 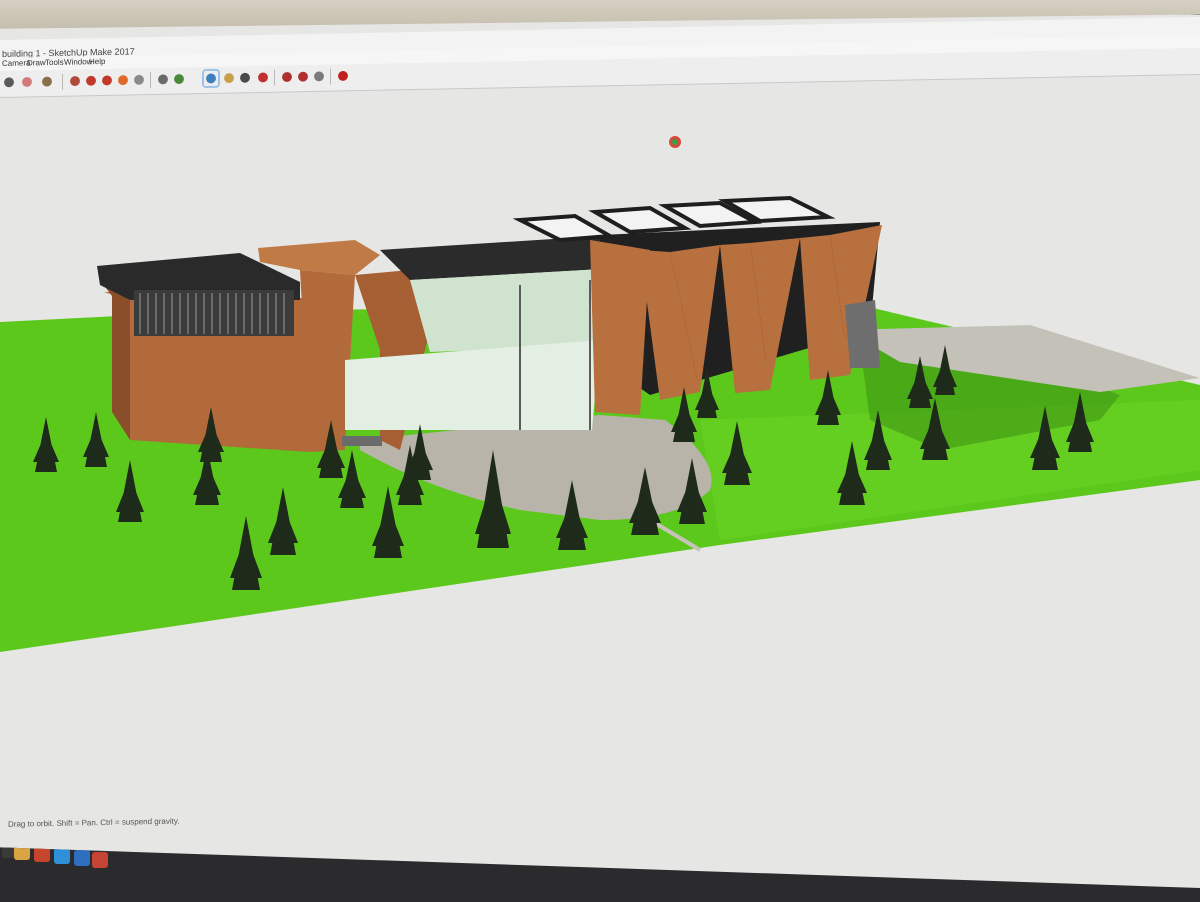 What do you see at coordinates (319, 76) in the screenshot?
I see `layout-icon` at bounding box center [319, 76].